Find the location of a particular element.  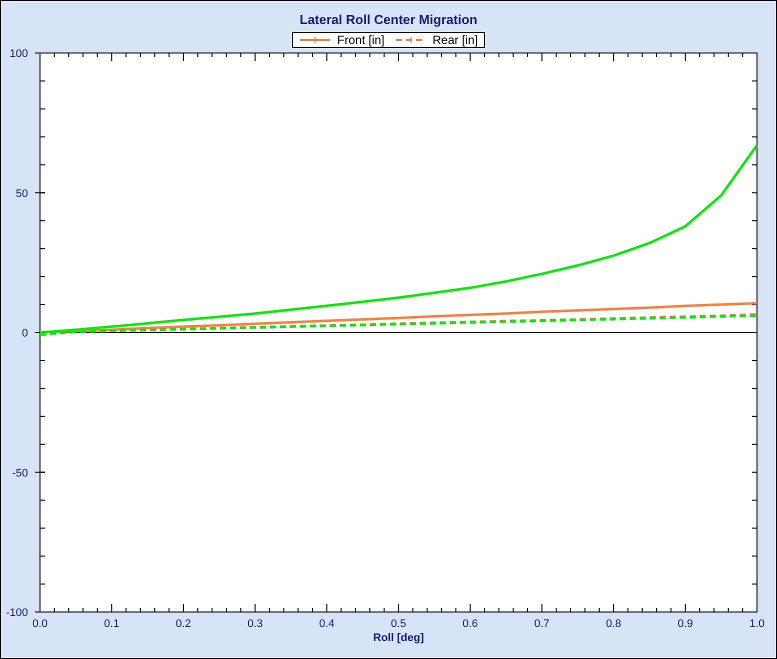

x-tick-label: 1.0 is located at coordinates (757, 624).